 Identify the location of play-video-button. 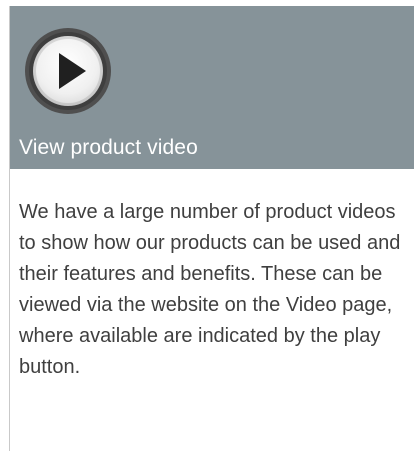
(68, 71).